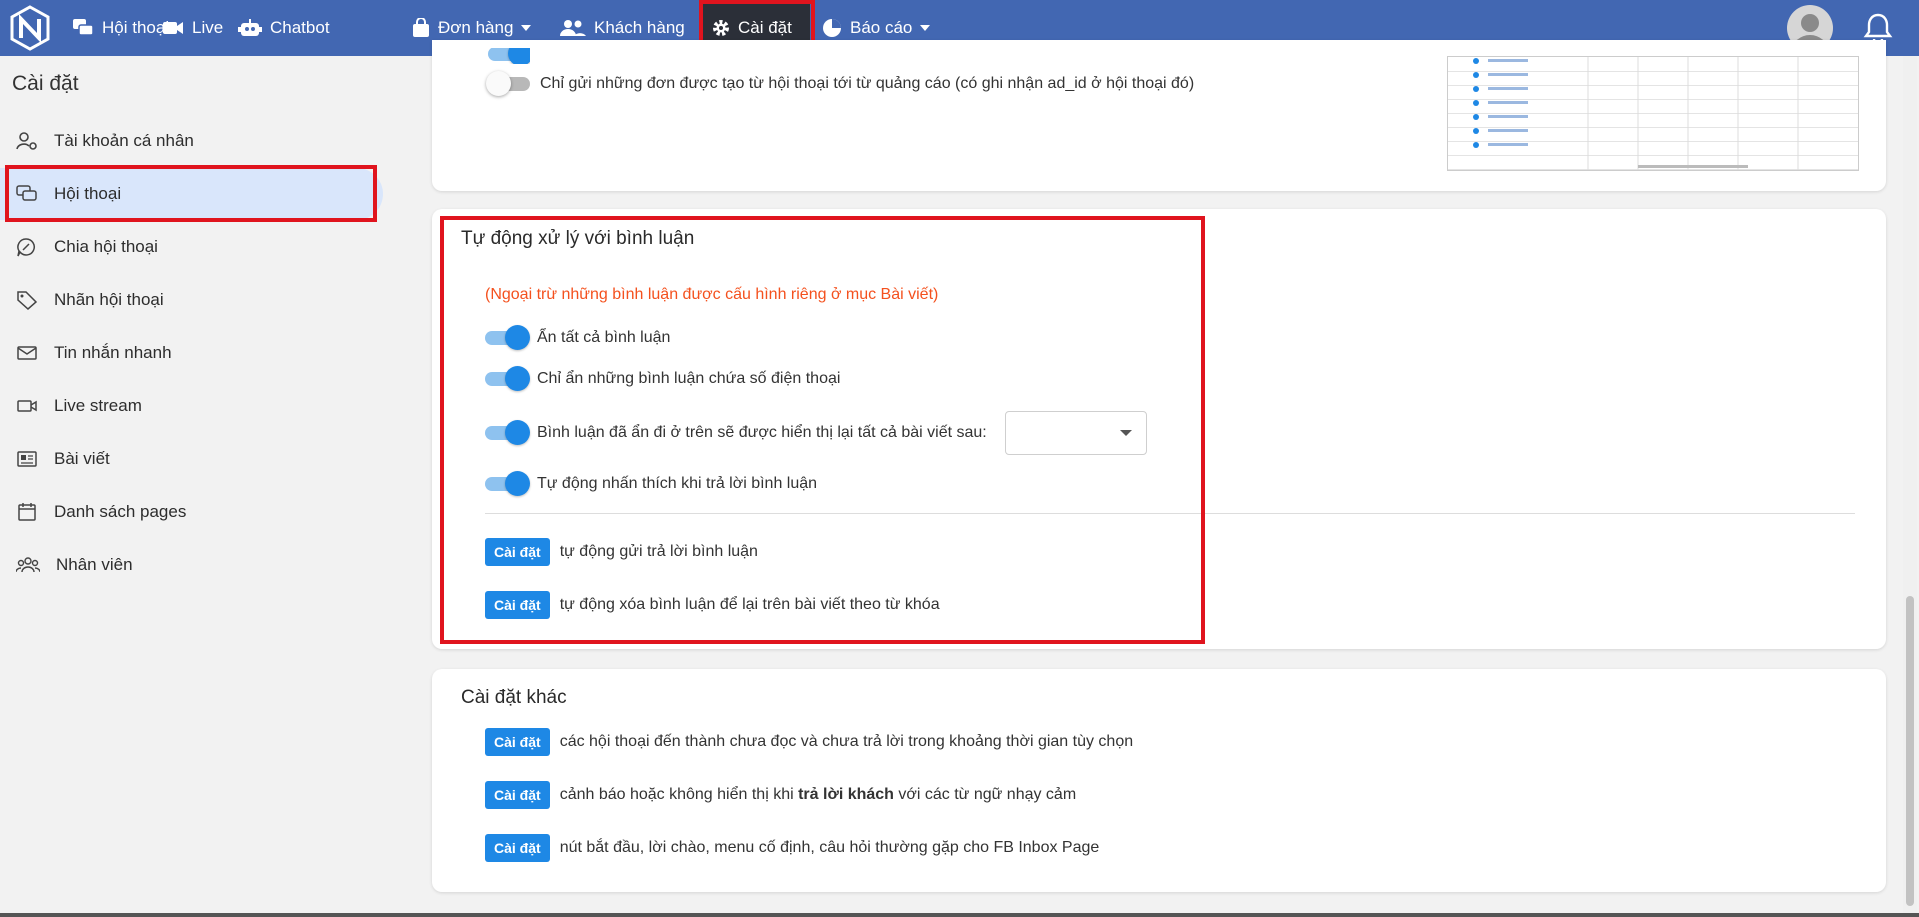 The height and width of the screenshot is (917, 1919). What do you see at coordinates (109, 299) in the screenshot?
I see `sidebar-item-label: Nhãn hội thoại` at bounding box center [109, 299].